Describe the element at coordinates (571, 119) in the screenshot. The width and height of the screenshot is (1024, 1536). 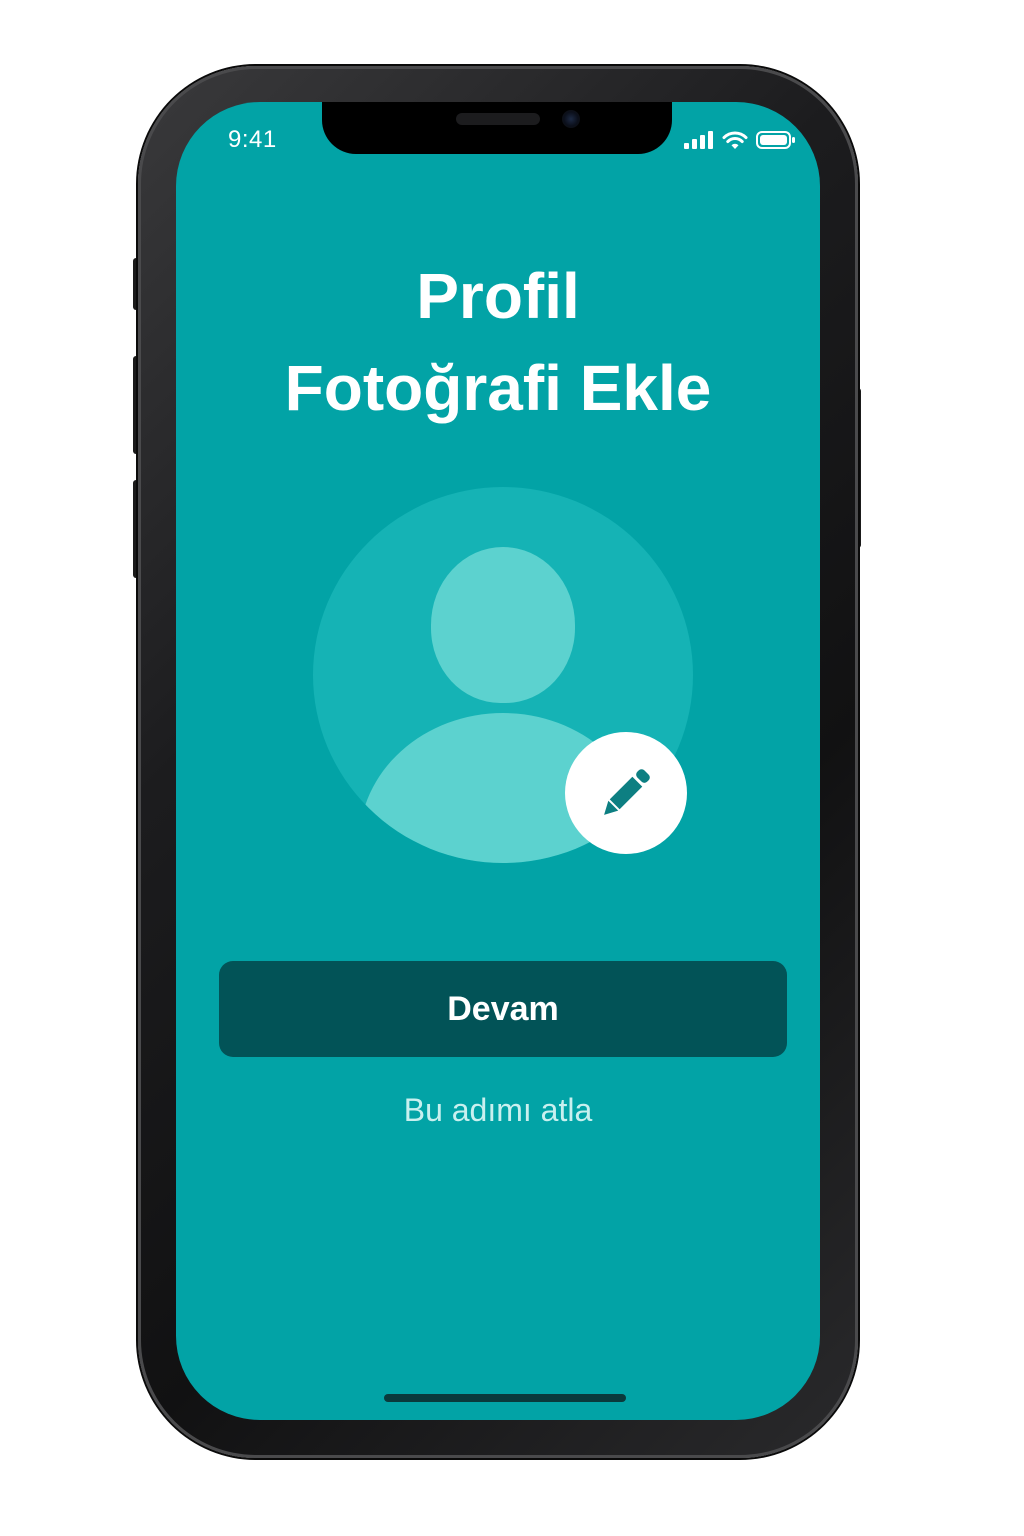
I see `front-camera` at that location.